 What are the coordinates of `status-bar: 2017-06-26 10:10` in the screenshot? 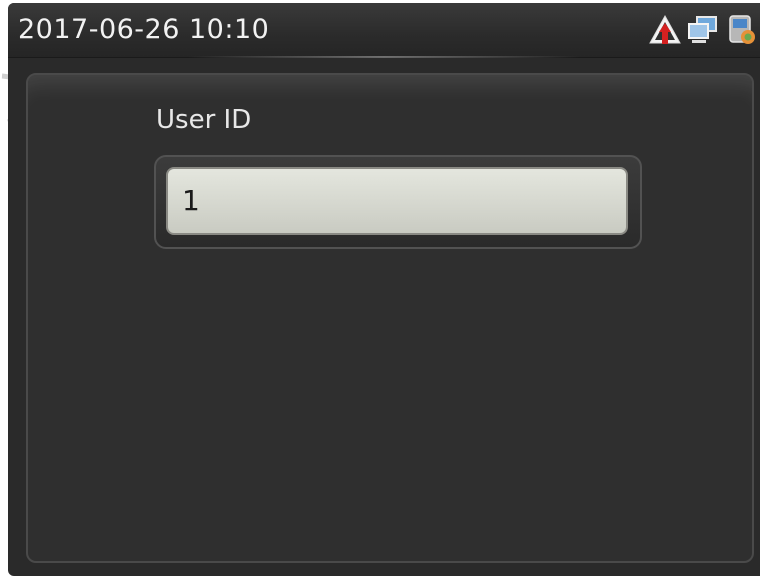 It's located at (384, 30).